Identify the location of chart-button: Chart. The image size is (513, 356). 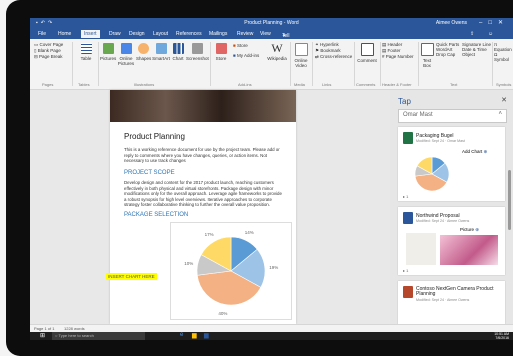
(178, 52).